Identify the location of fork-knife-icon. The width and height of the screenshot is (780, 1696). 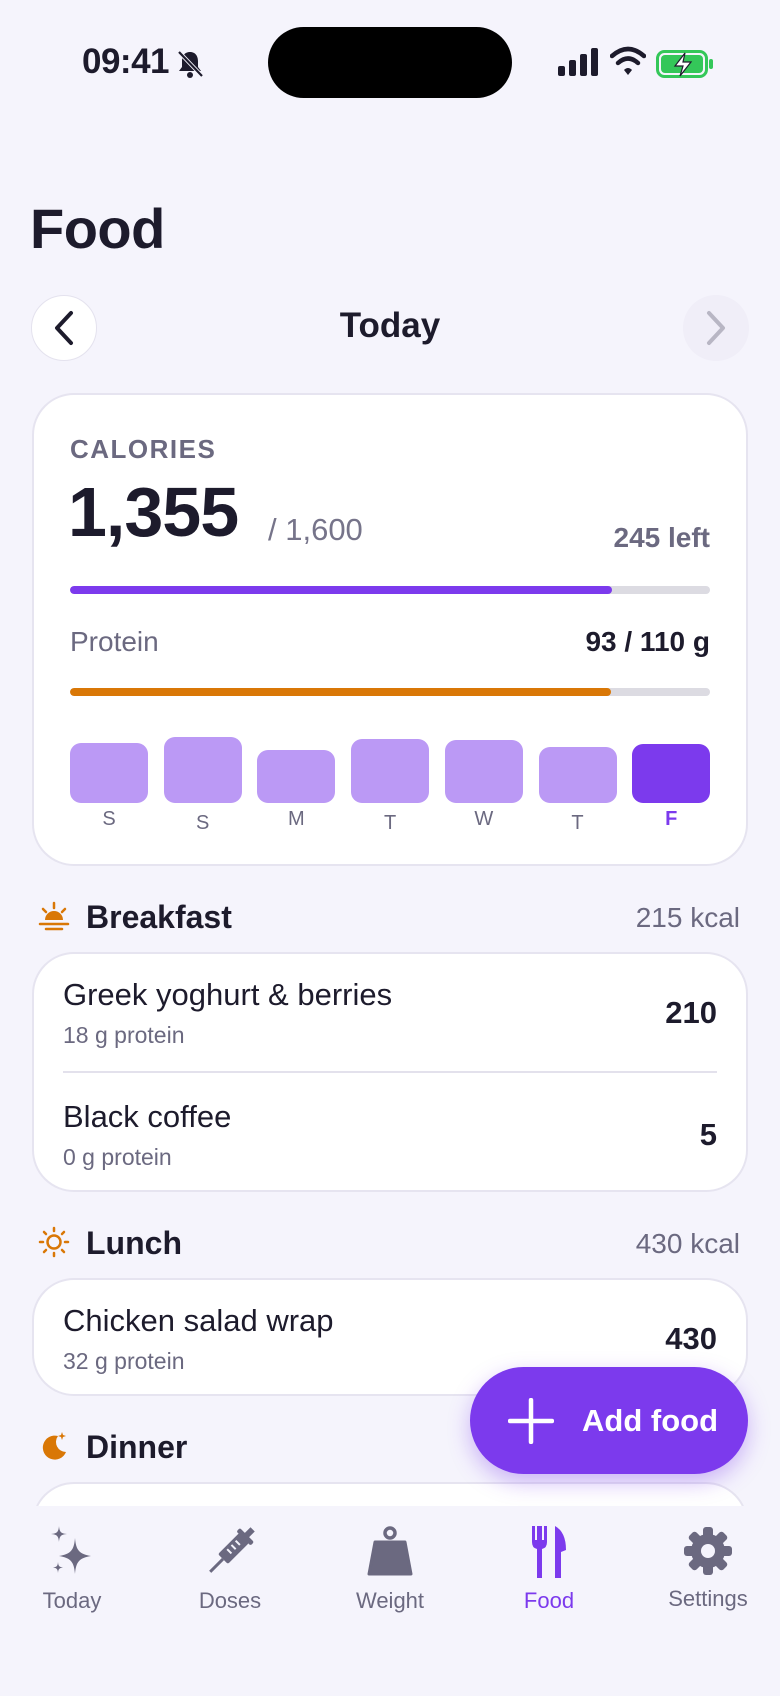
(549, 1552).